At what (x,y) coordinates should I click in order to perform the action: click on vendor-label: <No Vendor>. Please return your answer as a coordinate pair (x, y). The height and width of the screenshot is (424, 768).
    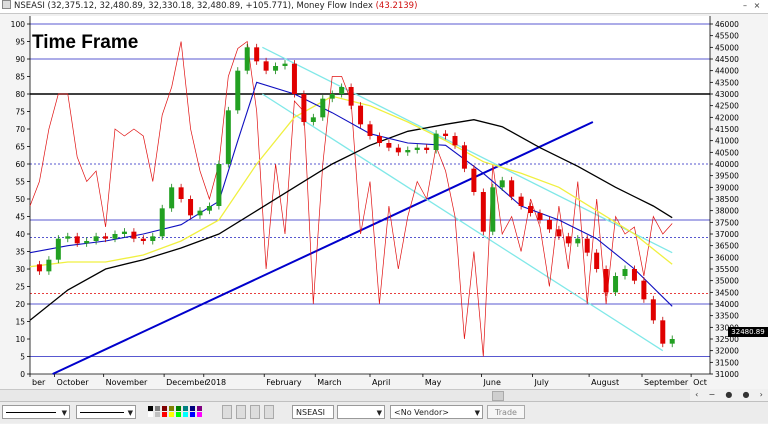
    Looking at the image, I should click on (421, 412).